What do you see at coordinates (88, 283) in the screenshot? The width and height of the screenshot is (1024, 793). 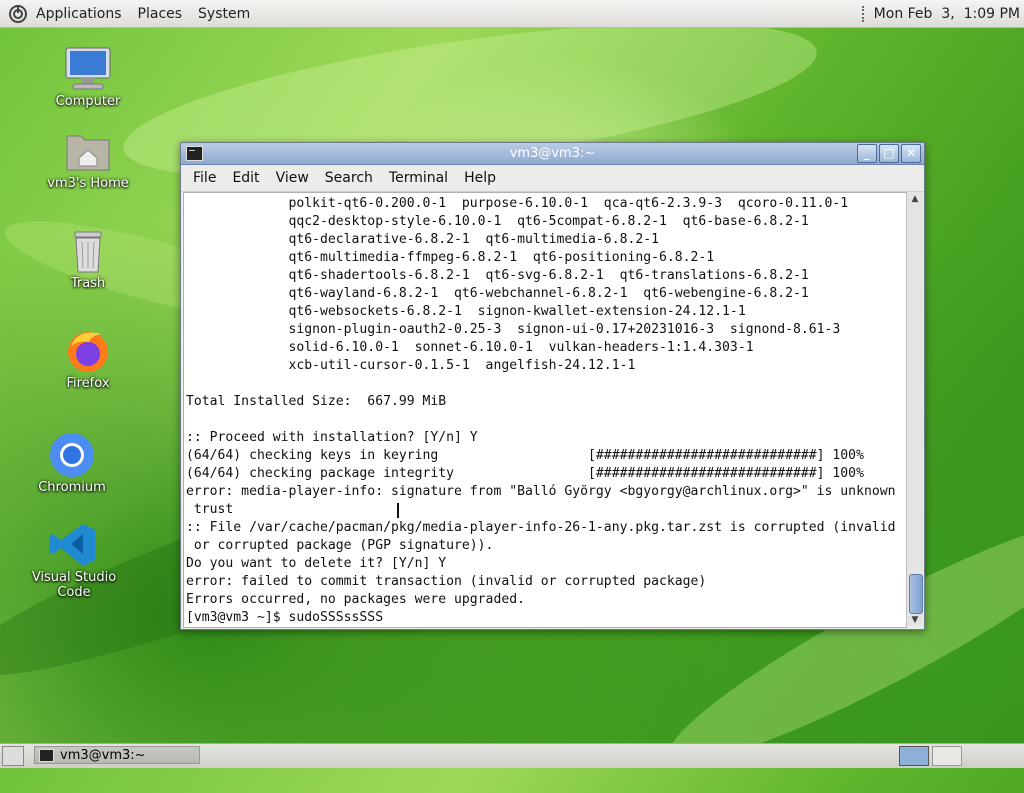 I see `desktop-icon-label: Trash` at bounding box center [88, 283].